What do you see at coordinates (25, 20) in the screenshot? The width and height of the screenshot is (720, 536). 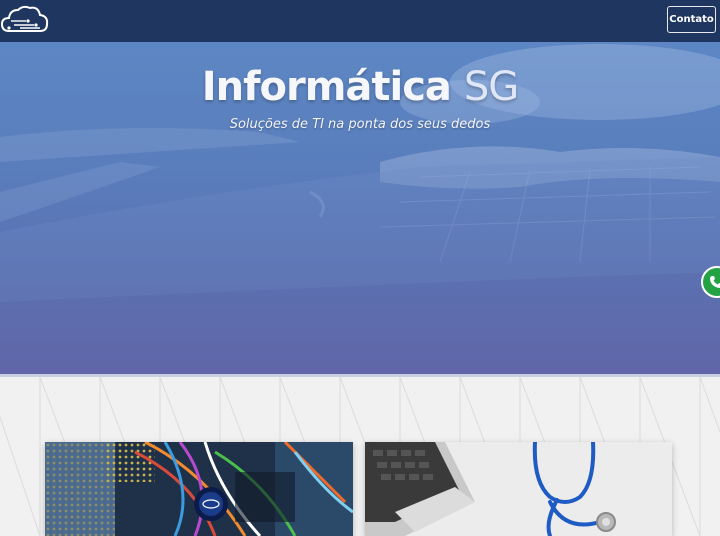 I see `cloud-circuit-logo-icon` at bounding box center [25, 20].